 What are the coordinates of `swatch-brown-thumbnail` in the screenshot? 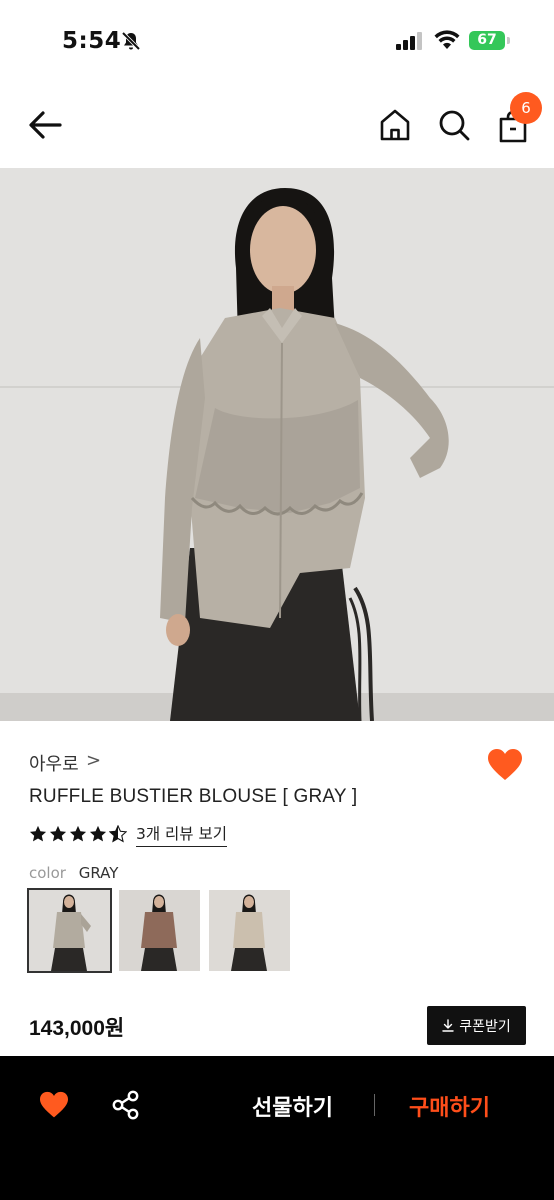 It's located at (159, 930).